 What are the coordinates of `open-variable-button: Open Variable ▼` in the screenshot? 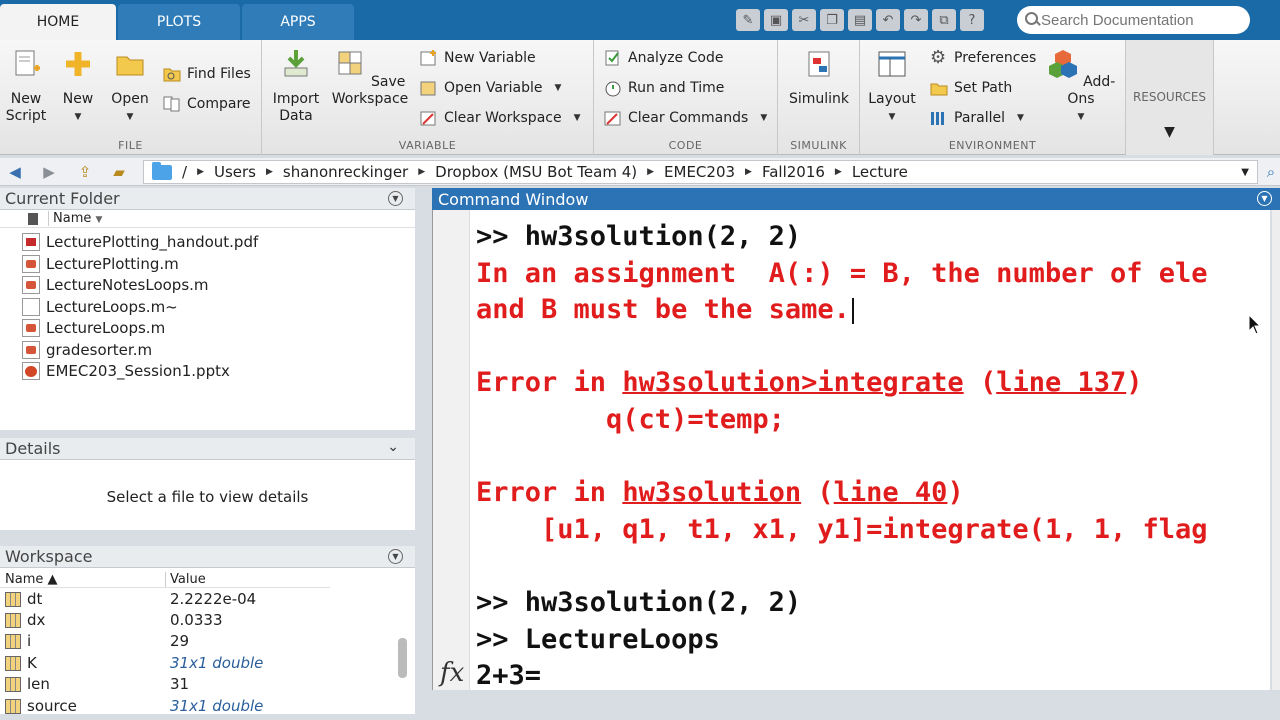 It's located at (490, 88).